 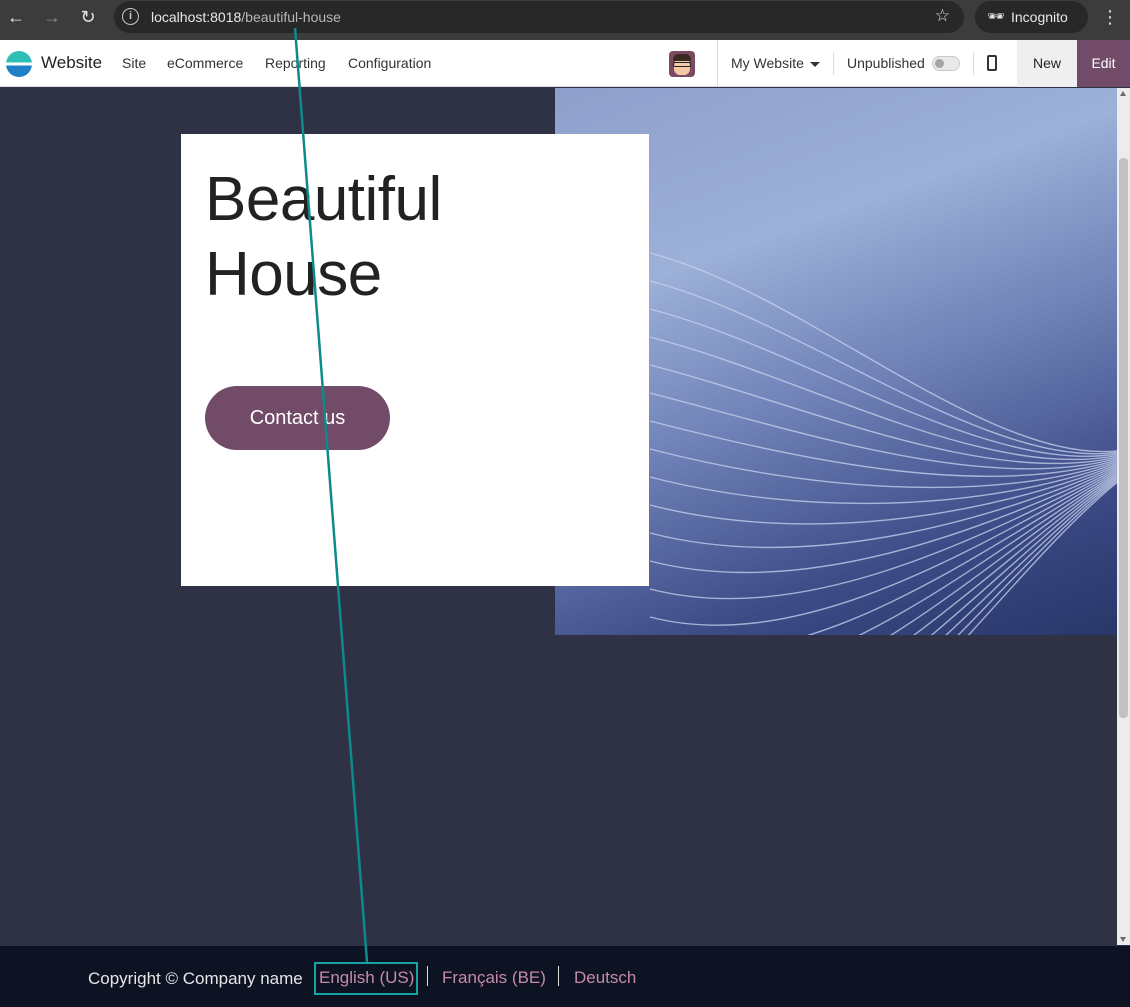 I want to click on page-title-line-2: House, so click(x=293, y=274).